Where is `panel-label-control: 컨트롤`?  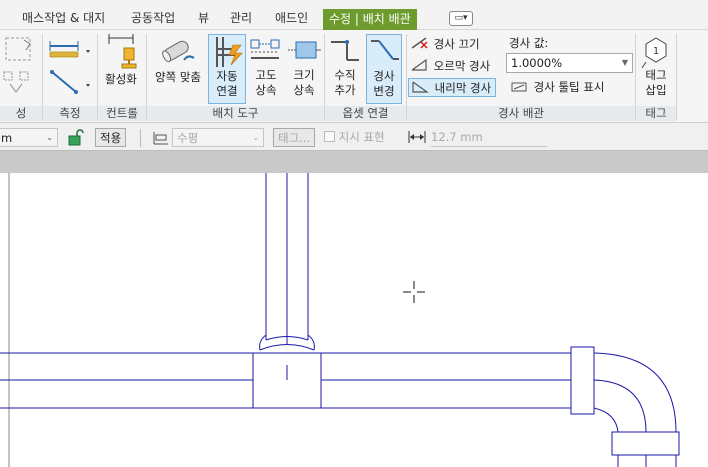 panel-label-control: 컨트롤 is located at coordinates (122, 113).